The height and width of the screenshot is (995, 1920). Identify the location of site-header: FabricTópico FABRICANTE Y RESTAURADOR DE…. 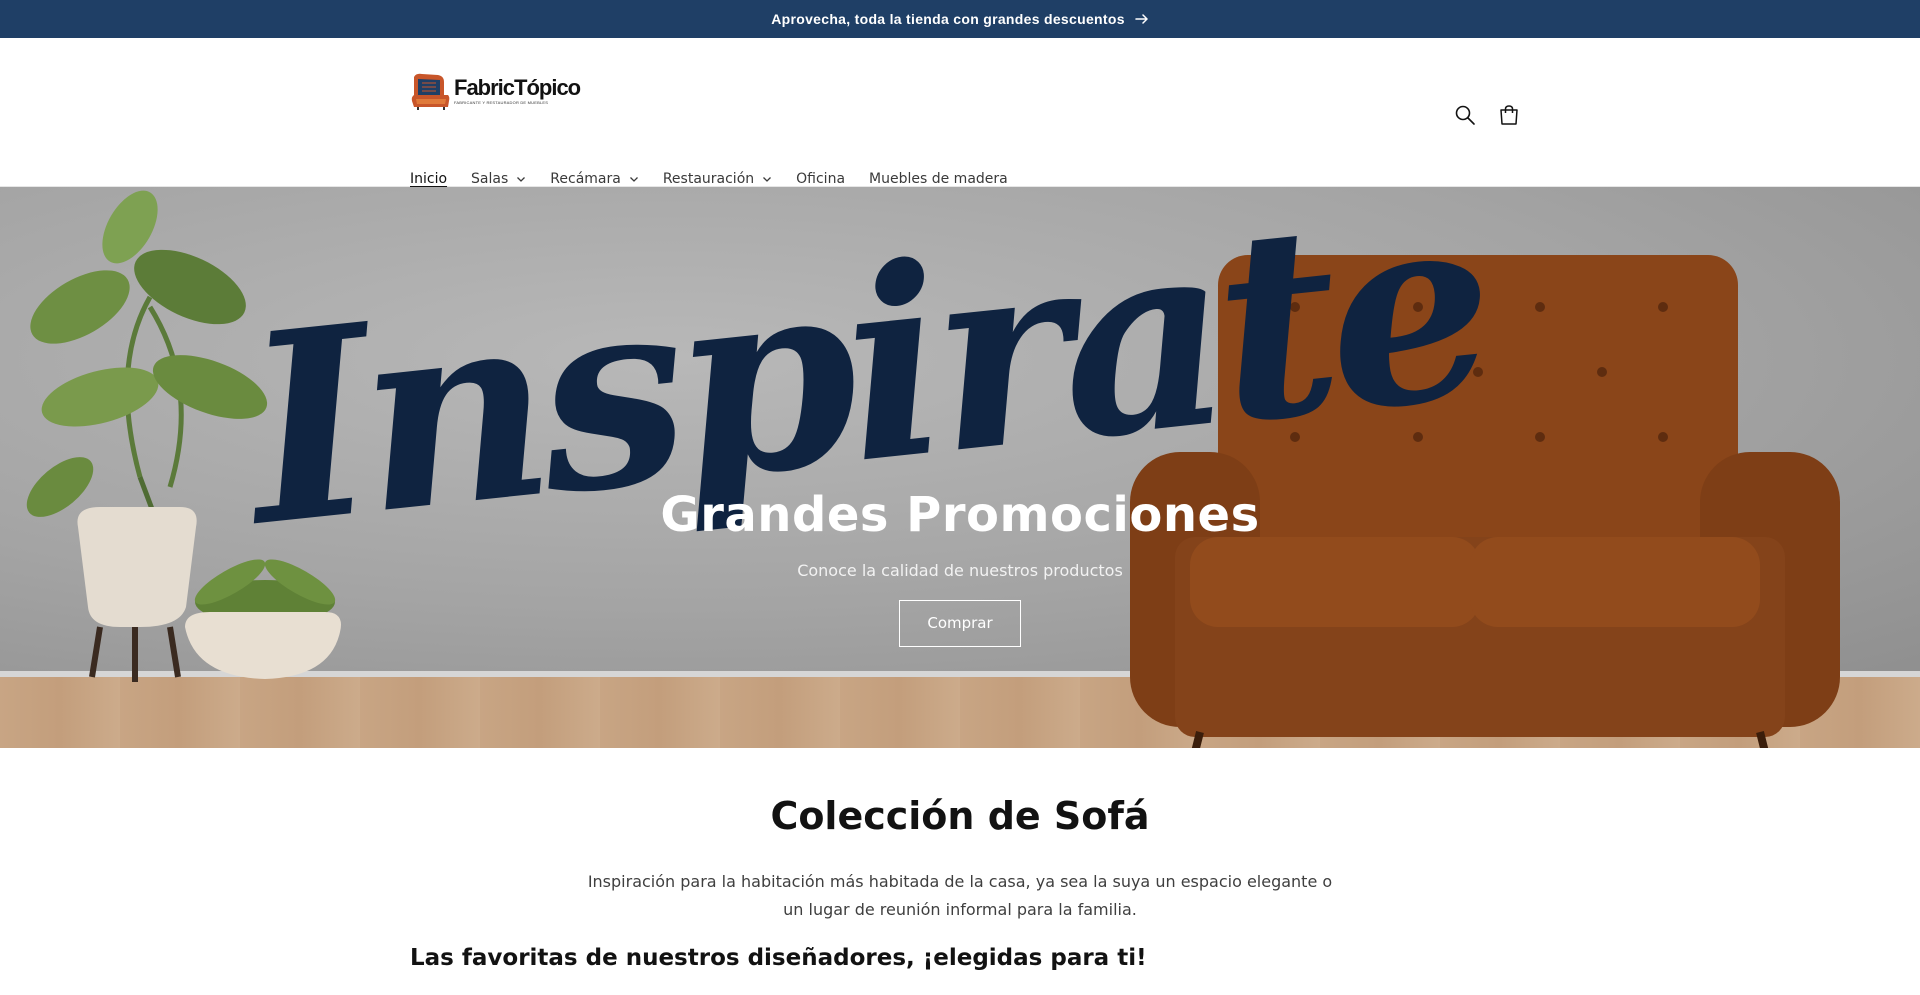
(960, 112).